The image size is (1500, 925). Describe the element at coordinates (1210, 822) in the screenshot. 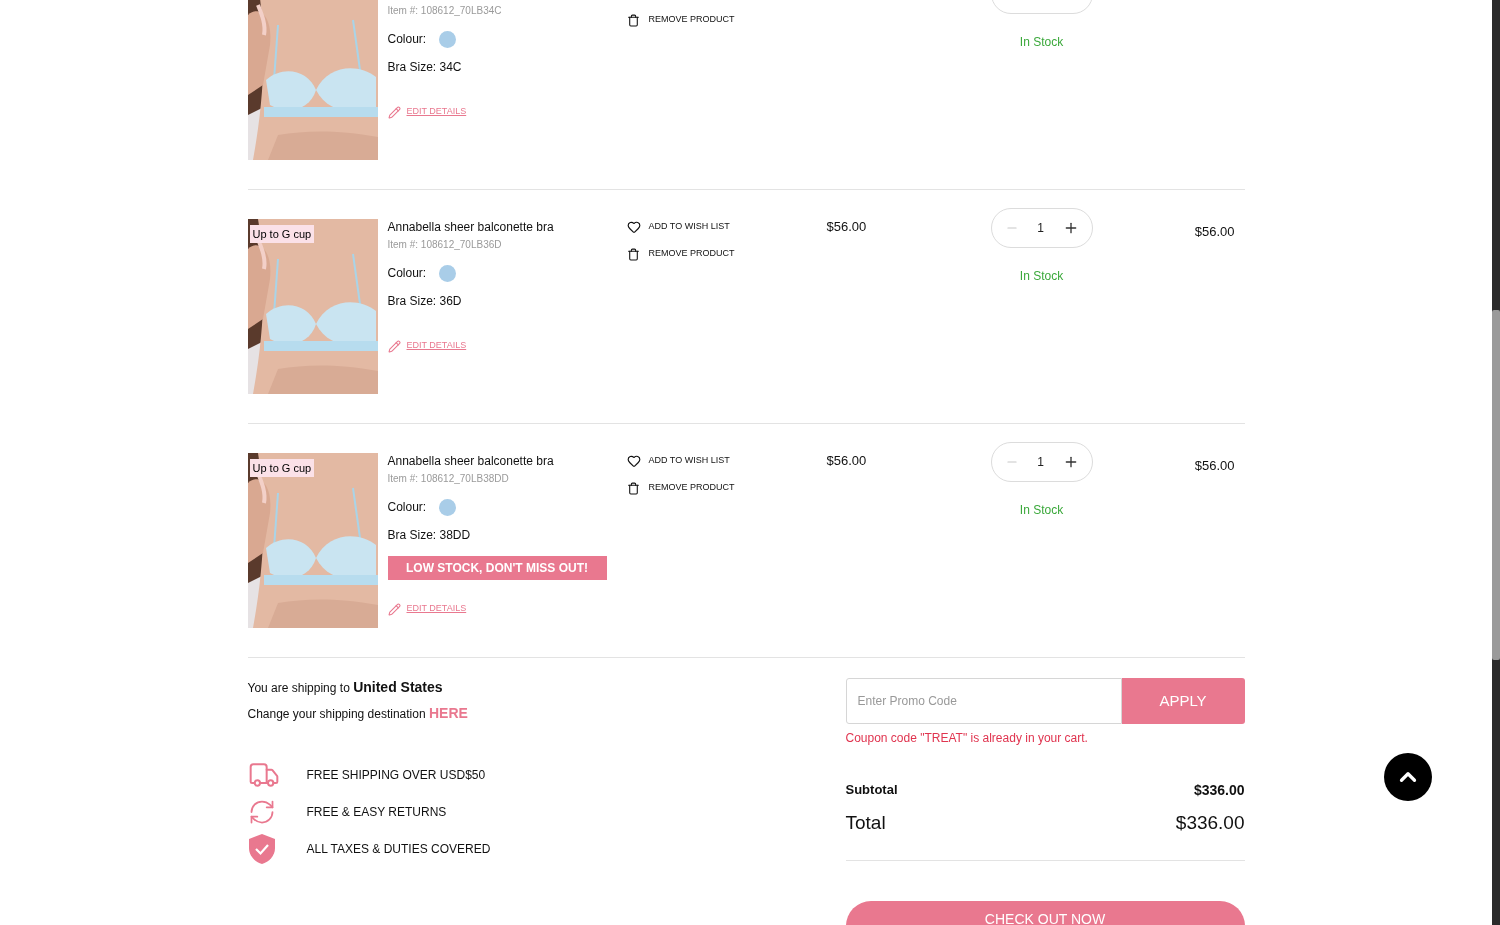

I see `total-value: $336.00` at that location.